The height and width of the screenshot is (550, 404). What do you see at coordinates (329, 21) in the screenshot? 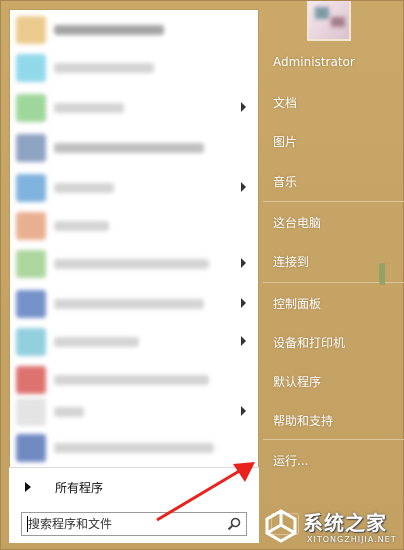
I see `user-avatar` at bounding box center [329, 21].